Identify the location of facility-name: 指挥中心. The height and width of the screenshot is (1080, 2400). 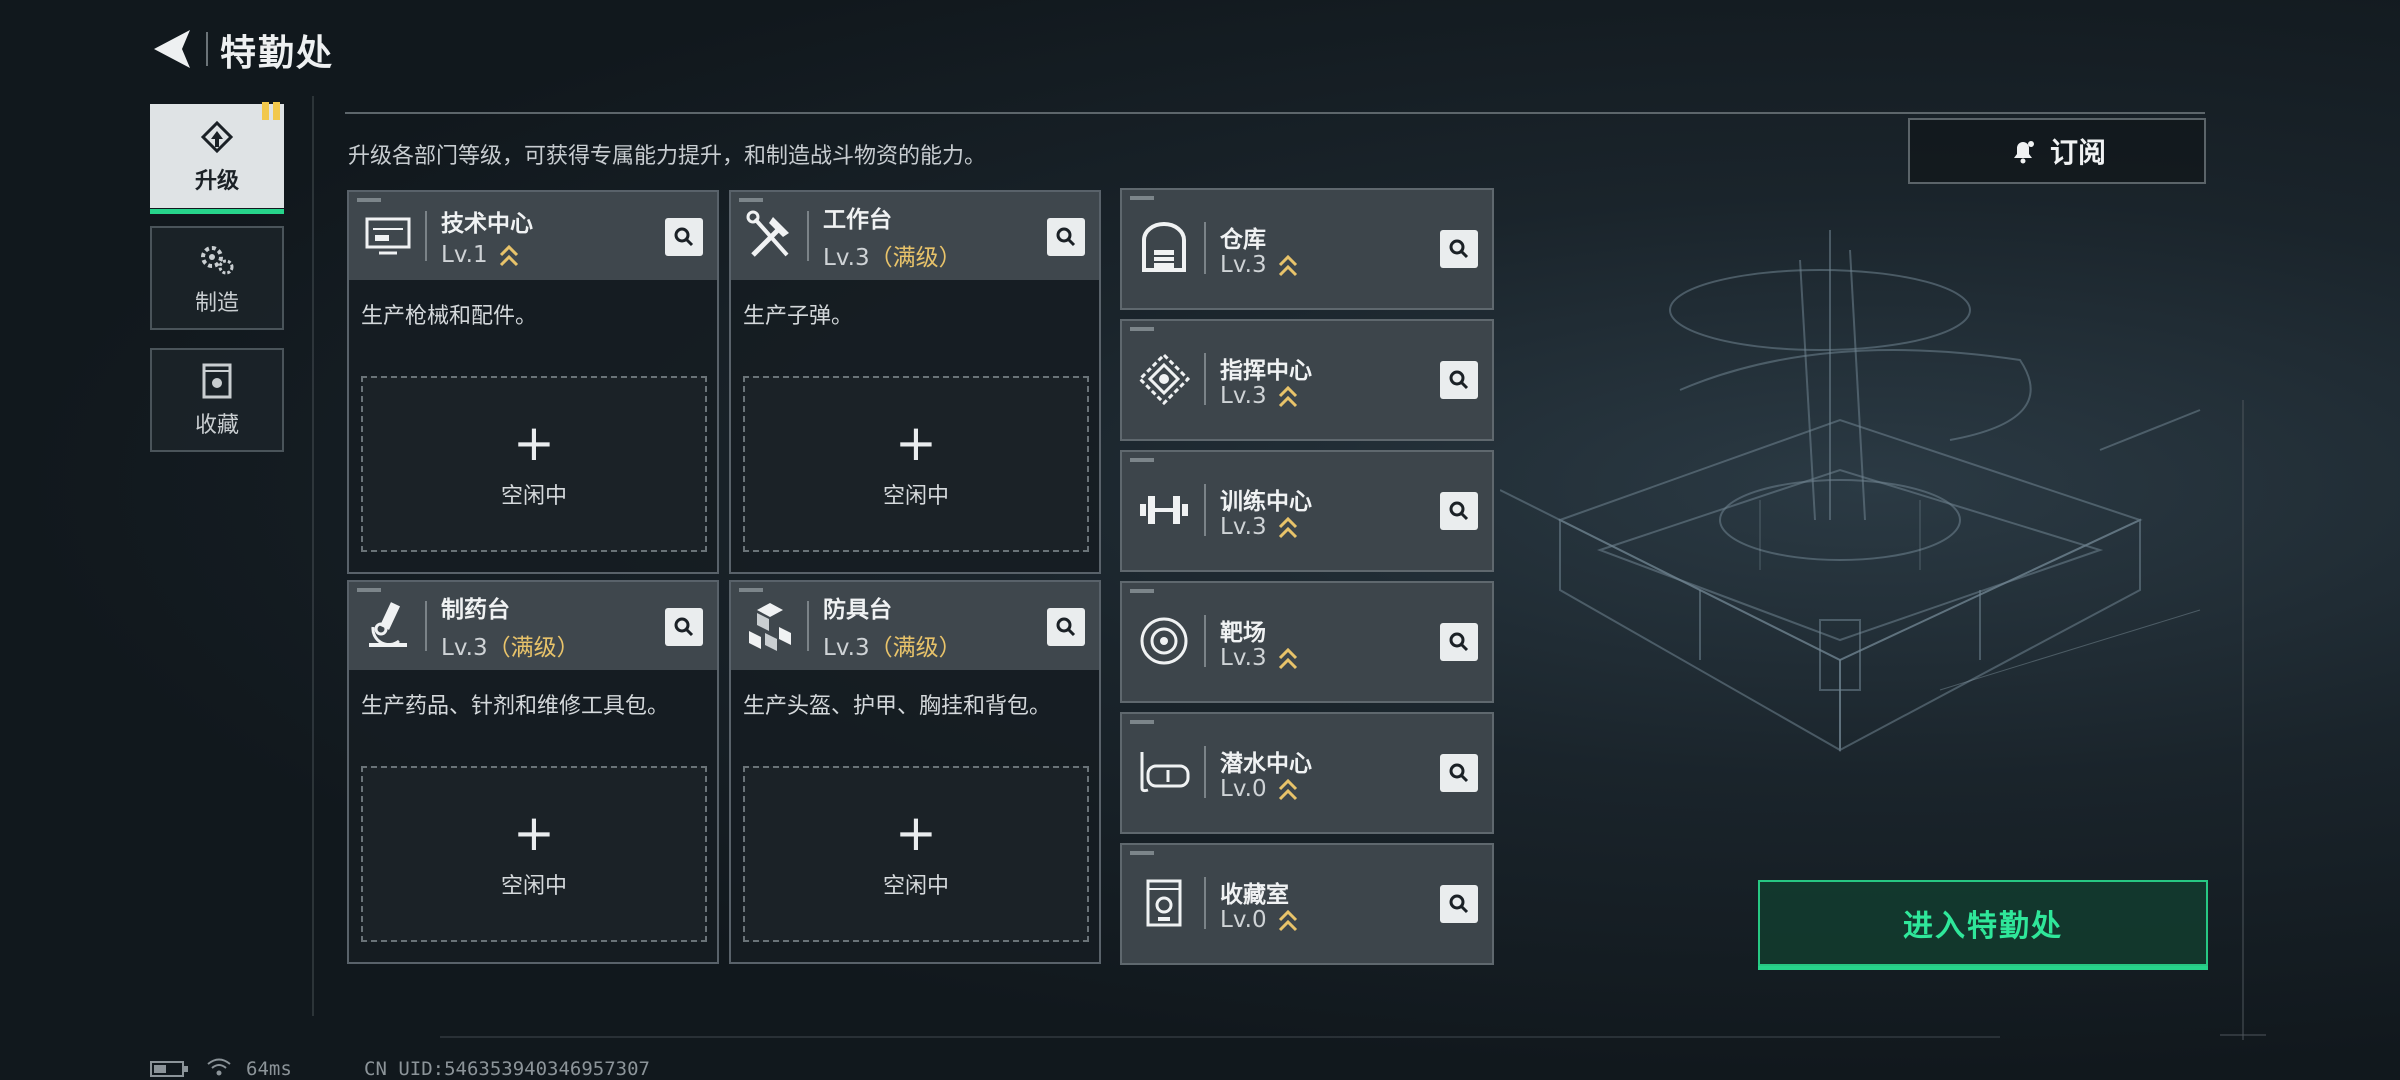
(1266, 371).